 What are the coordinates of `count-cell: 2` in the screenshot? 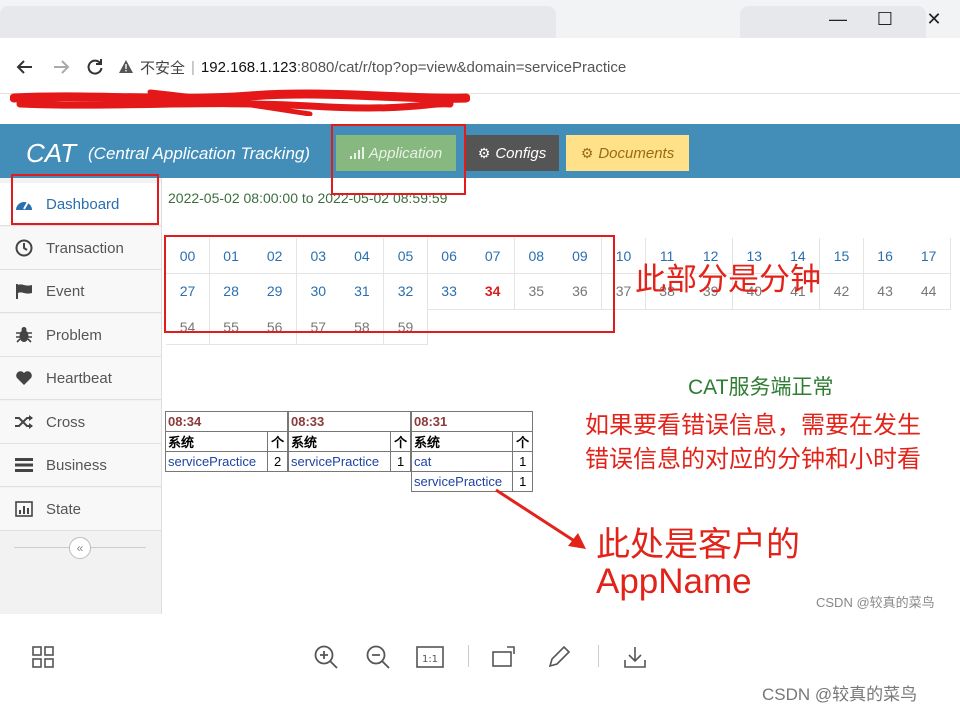 It's located at (277, 461).